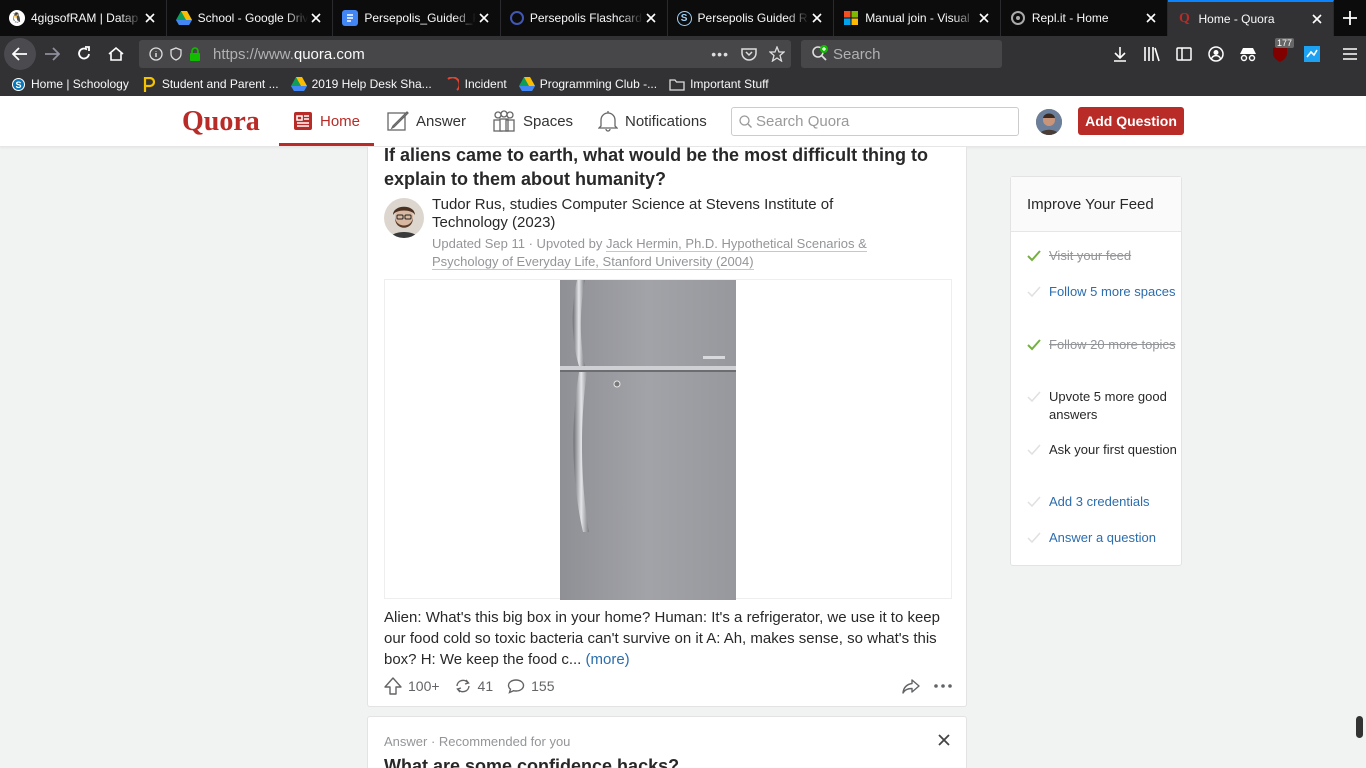 The width and height of the screenshot is (1366, 768). Describe the element at coordinates (221, 122) in the screenshot. I see `quora-logo: Quora` at that location.